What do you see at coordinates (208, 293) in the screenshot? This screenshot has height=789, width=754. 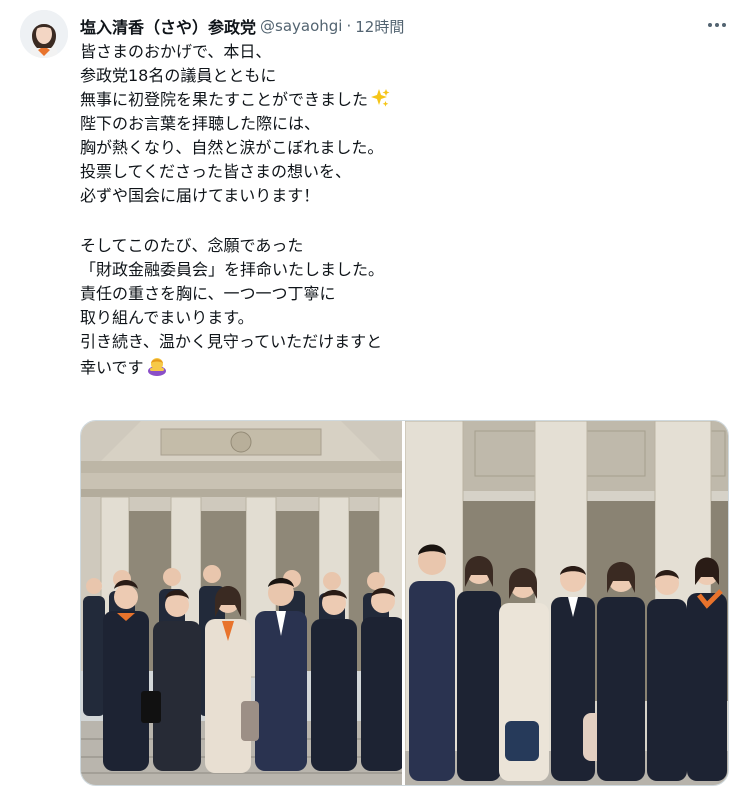 I see `tweet-line: 責任の重さを胸に、一つ一つ丁寧に` at bounding box center [208, 293].